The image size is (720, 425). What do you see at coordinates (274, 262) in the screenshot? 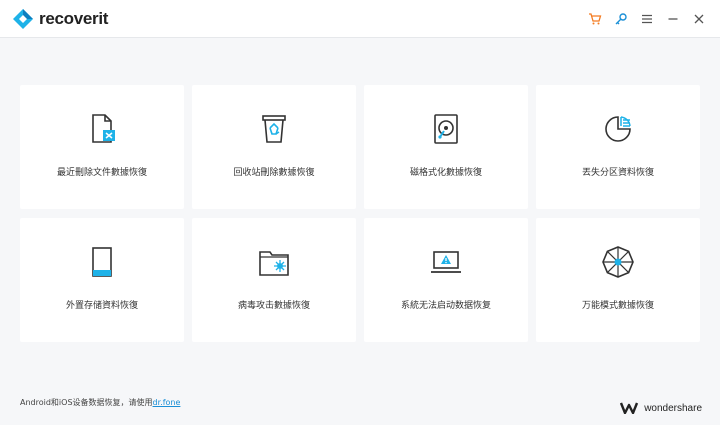
I see `virus-folder-icon` at bounding box center [274, 262].